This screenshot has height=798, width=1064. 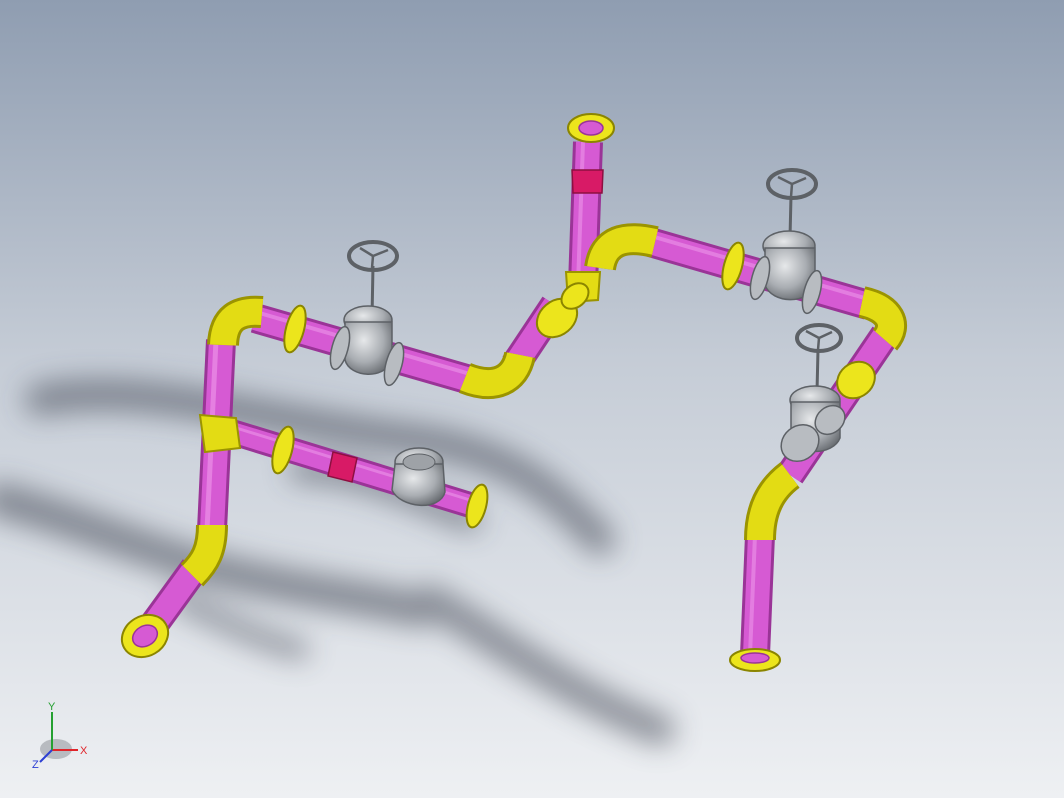 What do you see at coordinates (591, 128) in the screenshot?
I see `flange-top` at bounding box center [591, 128].